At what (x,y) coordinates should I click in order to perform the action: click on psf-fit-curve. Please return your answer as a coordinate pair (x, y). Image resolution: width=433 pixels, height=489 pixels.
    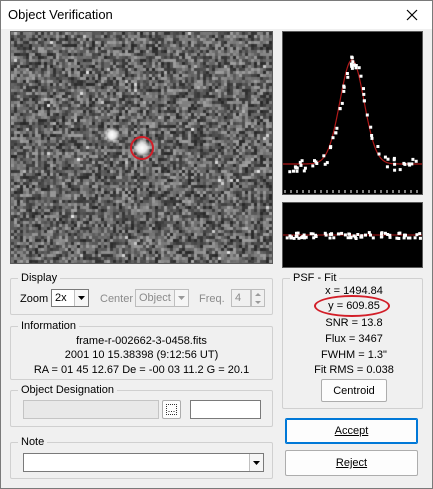
    Looking at the image, I should click on (352, 112).